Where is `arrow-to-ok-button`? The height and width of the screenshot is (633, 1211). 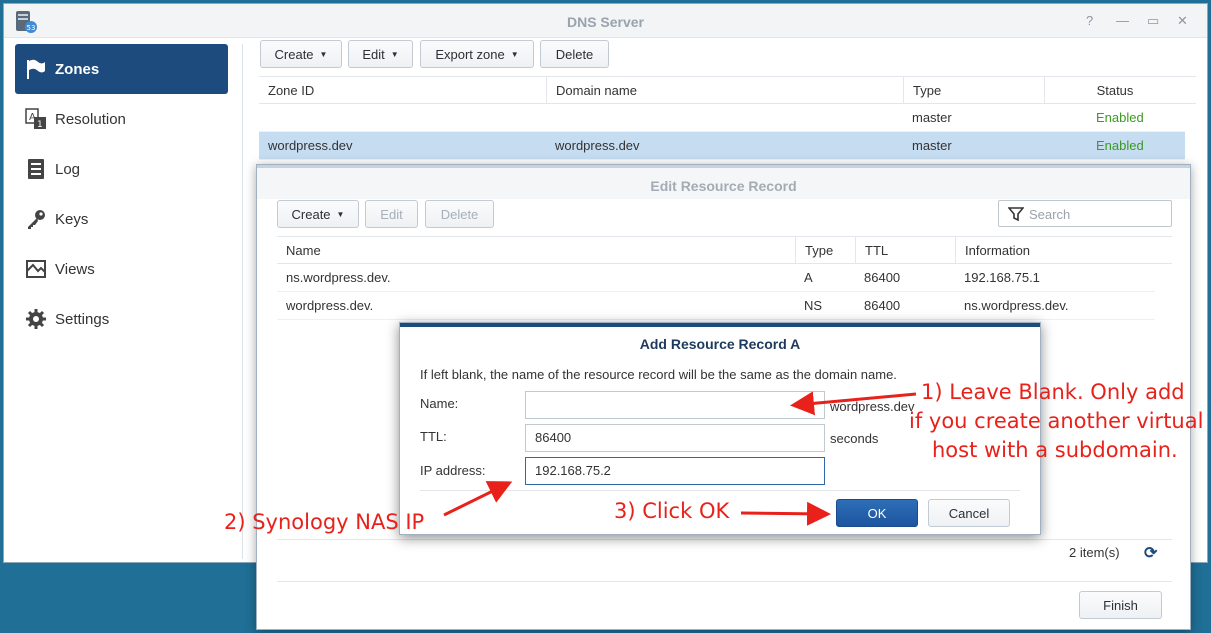 arrow-to-ok-button is located at coordinates (785, 513).